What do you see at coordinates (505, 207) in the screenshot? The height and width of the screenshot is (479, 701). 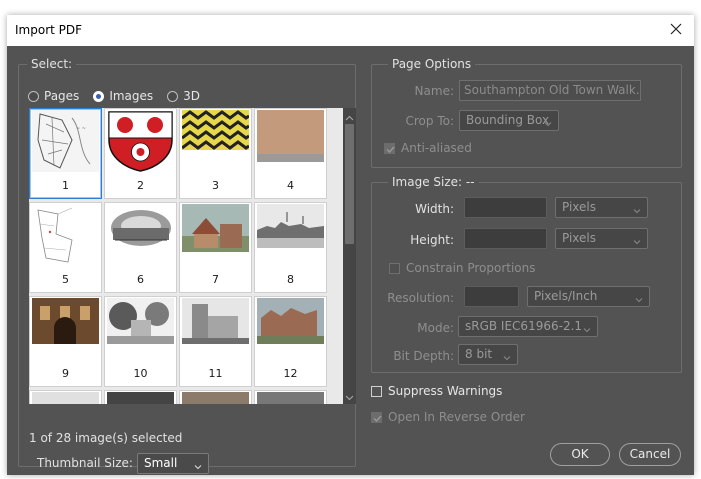 I see `width-field` at bounding box center [505, 207].